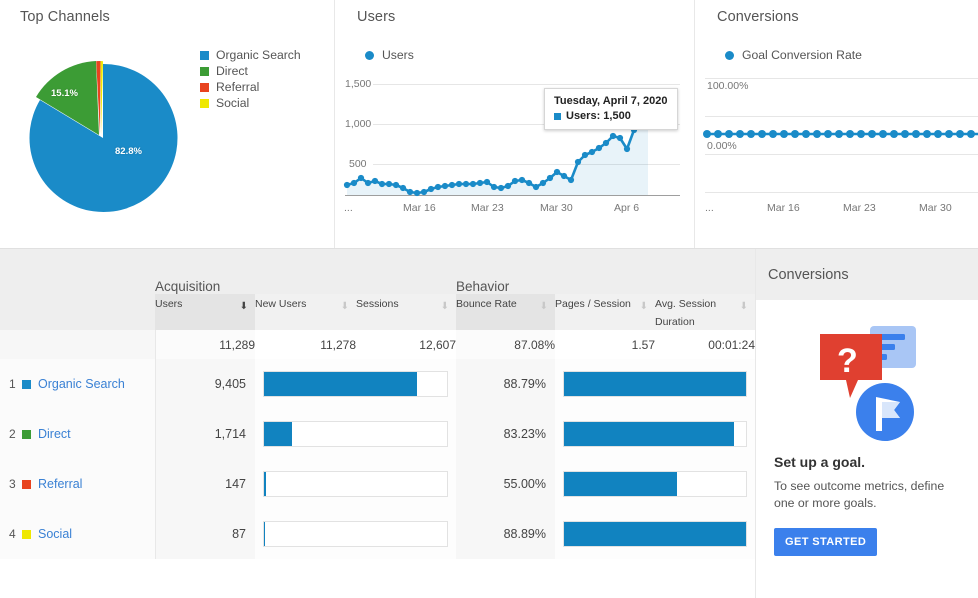 The width and height of the screenshot is (978, 598). What do you see at coordinates (65, 17) in the screenshot?
I see `widget-title-top-channels: Top Channels` at bounding box center [65, 17].